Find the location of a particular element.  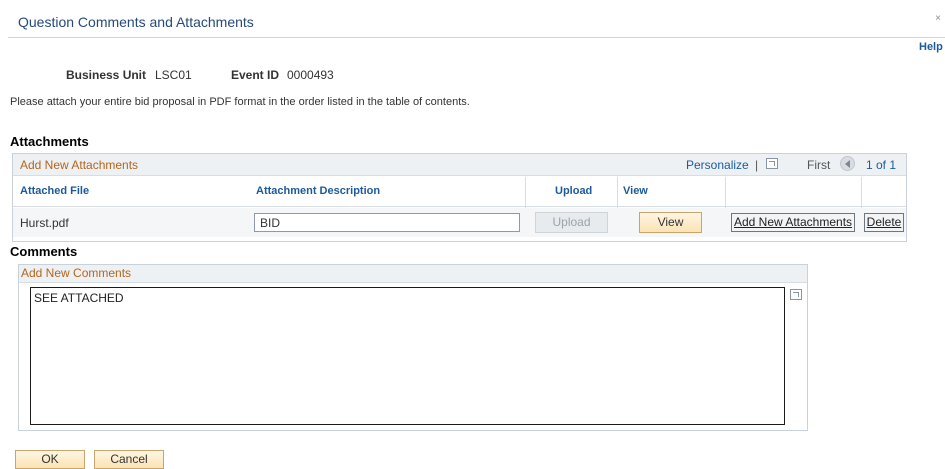

attachments-heading: Attachments is located at coordinates (49, 141).